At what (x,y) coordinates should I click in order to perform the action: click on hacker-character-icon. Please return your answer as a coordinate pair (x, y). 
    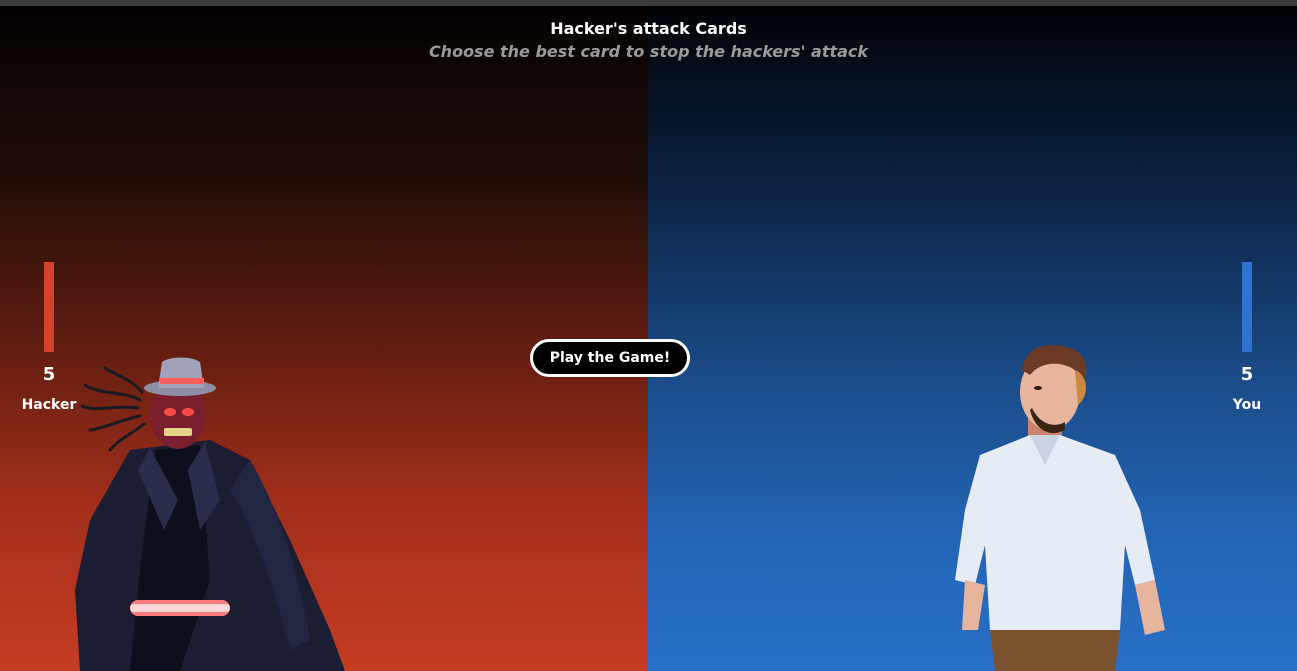
    Looking at the image, I should click on (210, 514).